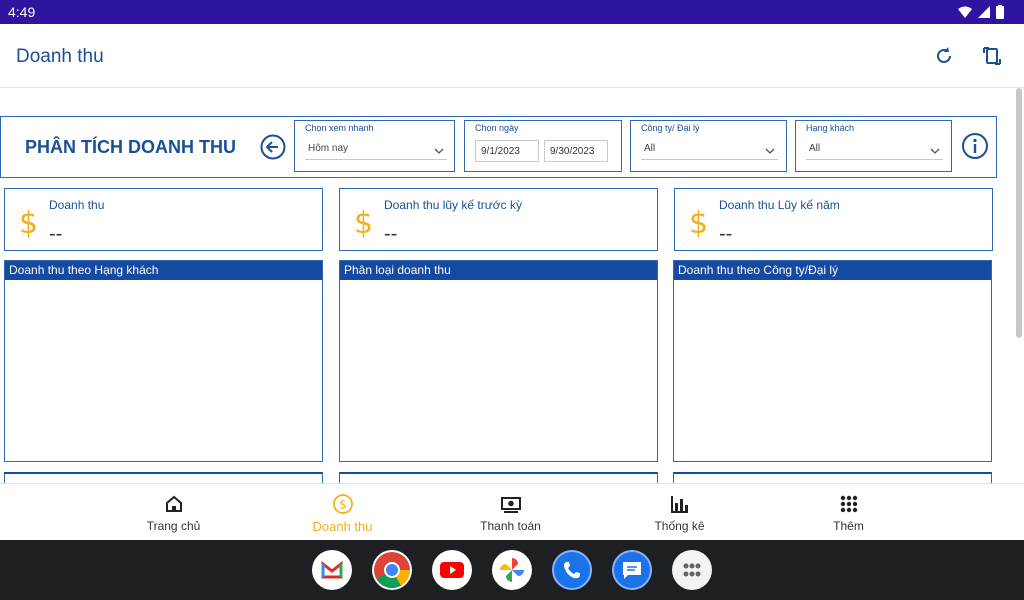  I want to click on nav-label: Thanh toán, so click(510, 526).